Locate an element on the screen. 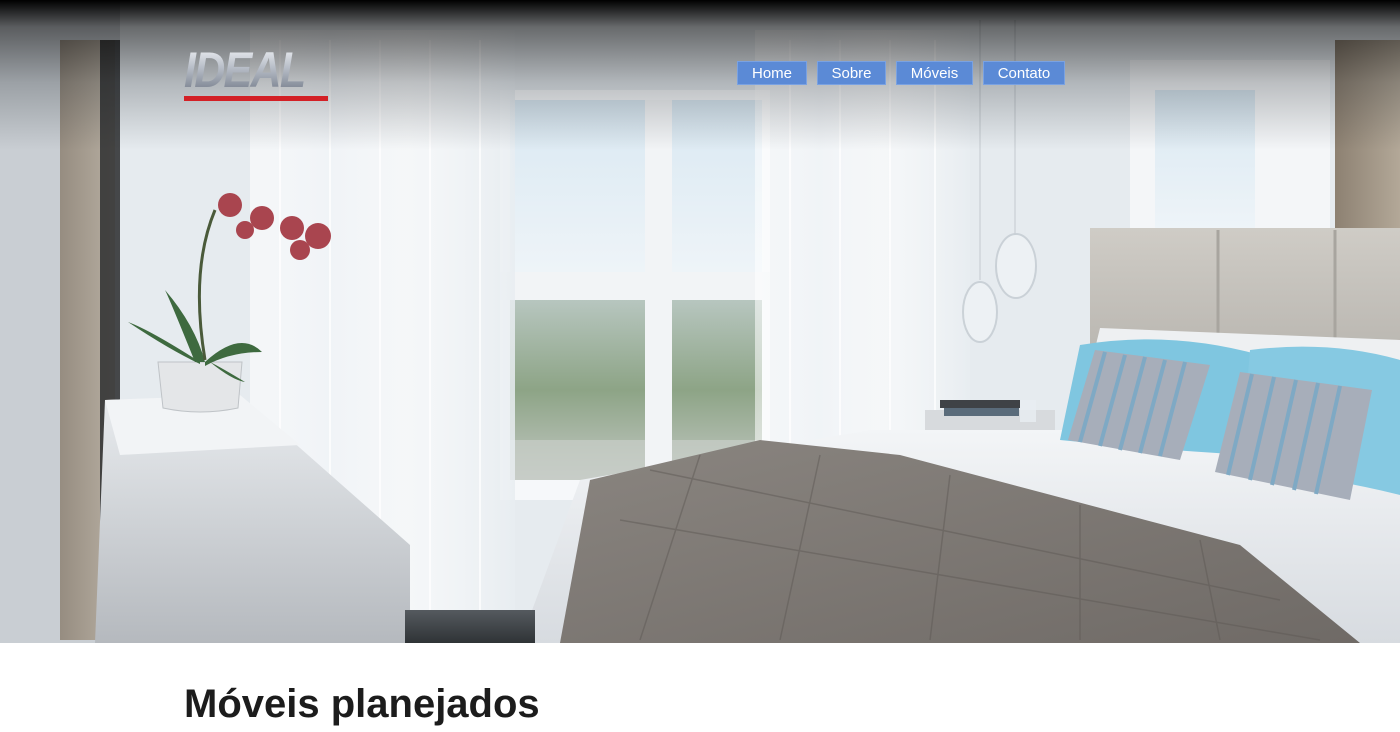 This screenshot has height=732, width=1400. site-logo: IDEAL is located at coordinates (256, 73).